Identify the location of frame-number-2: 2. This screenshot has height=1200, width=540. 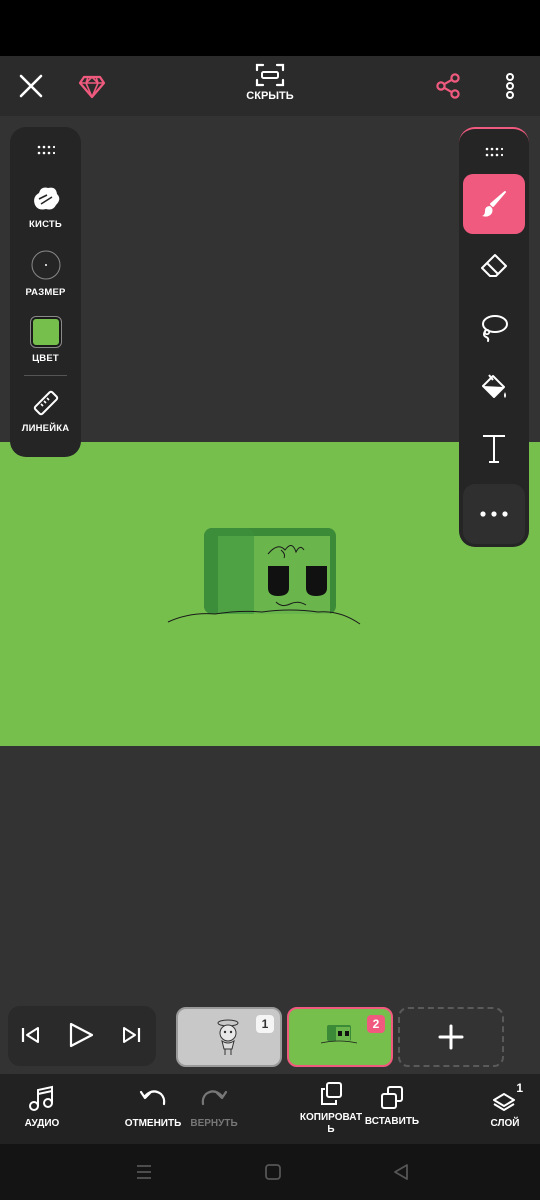
(376, 1024).